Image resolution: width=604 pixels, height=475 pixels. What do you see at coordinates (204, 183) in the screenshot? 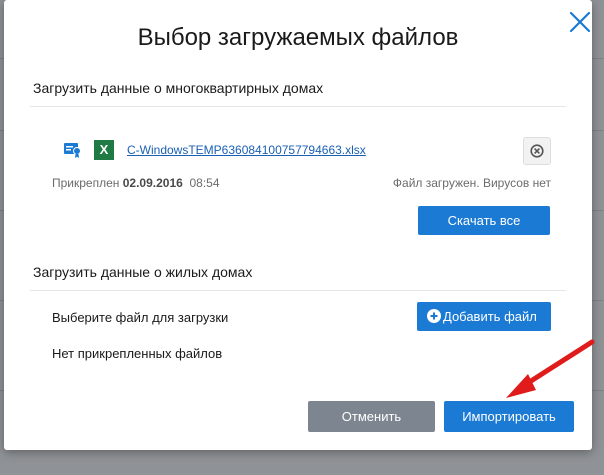
I see `attached-time: 08:54` at bounding box center [204, 183].